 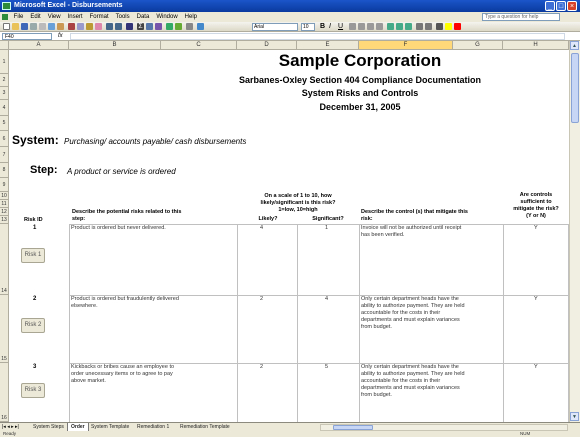 I want to click on currency-icon, so click(x=390, y=26).